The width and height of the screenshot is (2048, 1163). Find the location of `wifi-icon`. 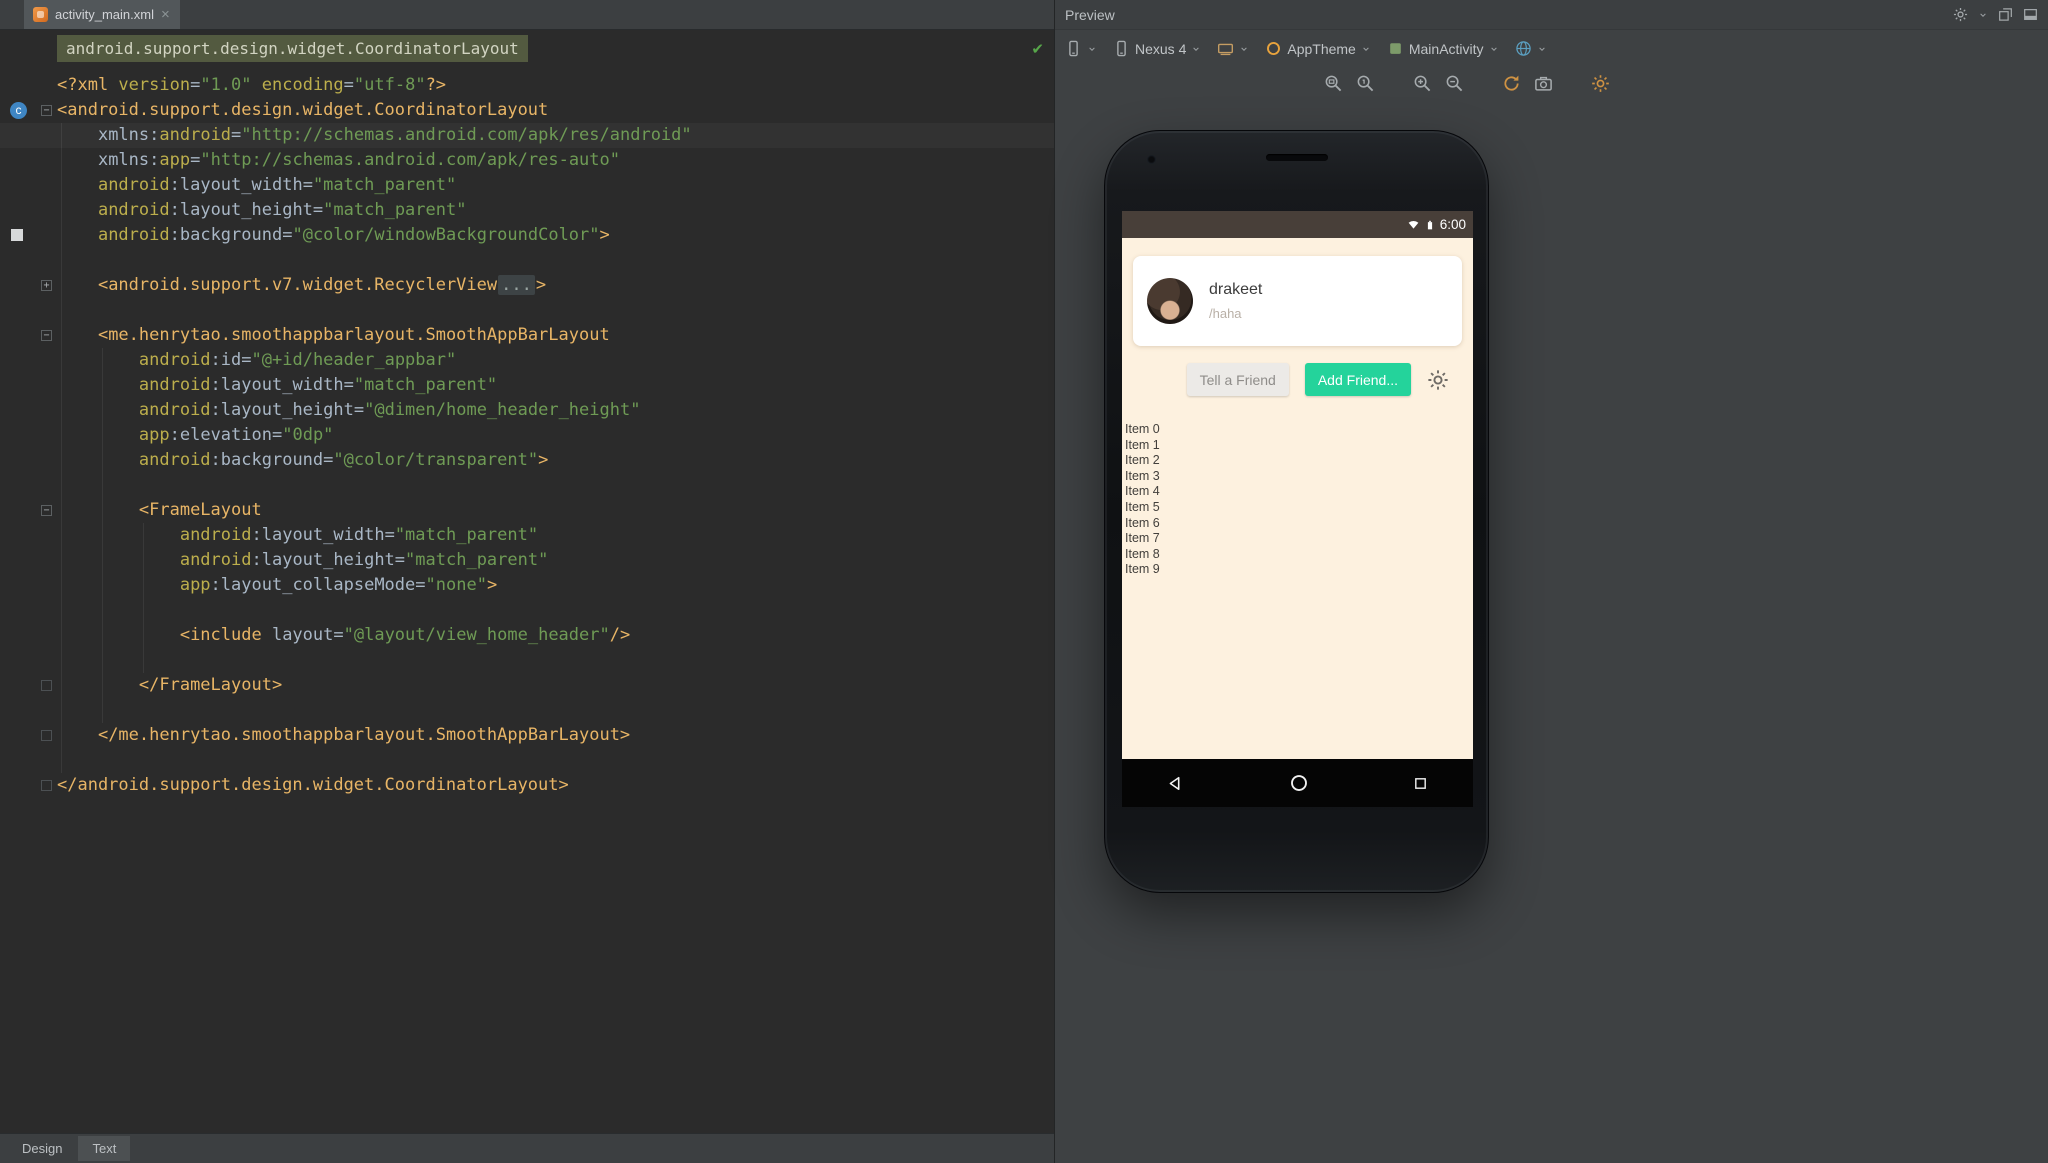

wifi-icon is located at coordinates (1413, 224).